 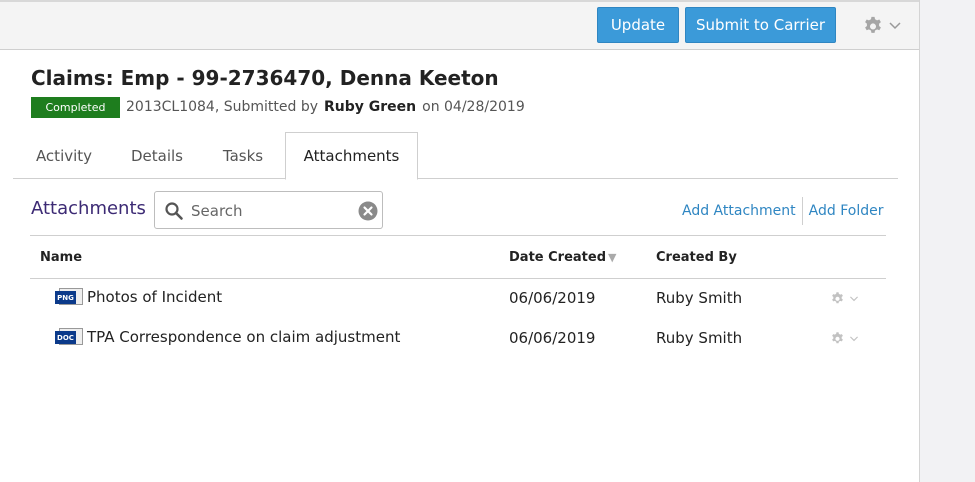 I want to click on doc-file-icon: DOC, so click(x=69, y=337).